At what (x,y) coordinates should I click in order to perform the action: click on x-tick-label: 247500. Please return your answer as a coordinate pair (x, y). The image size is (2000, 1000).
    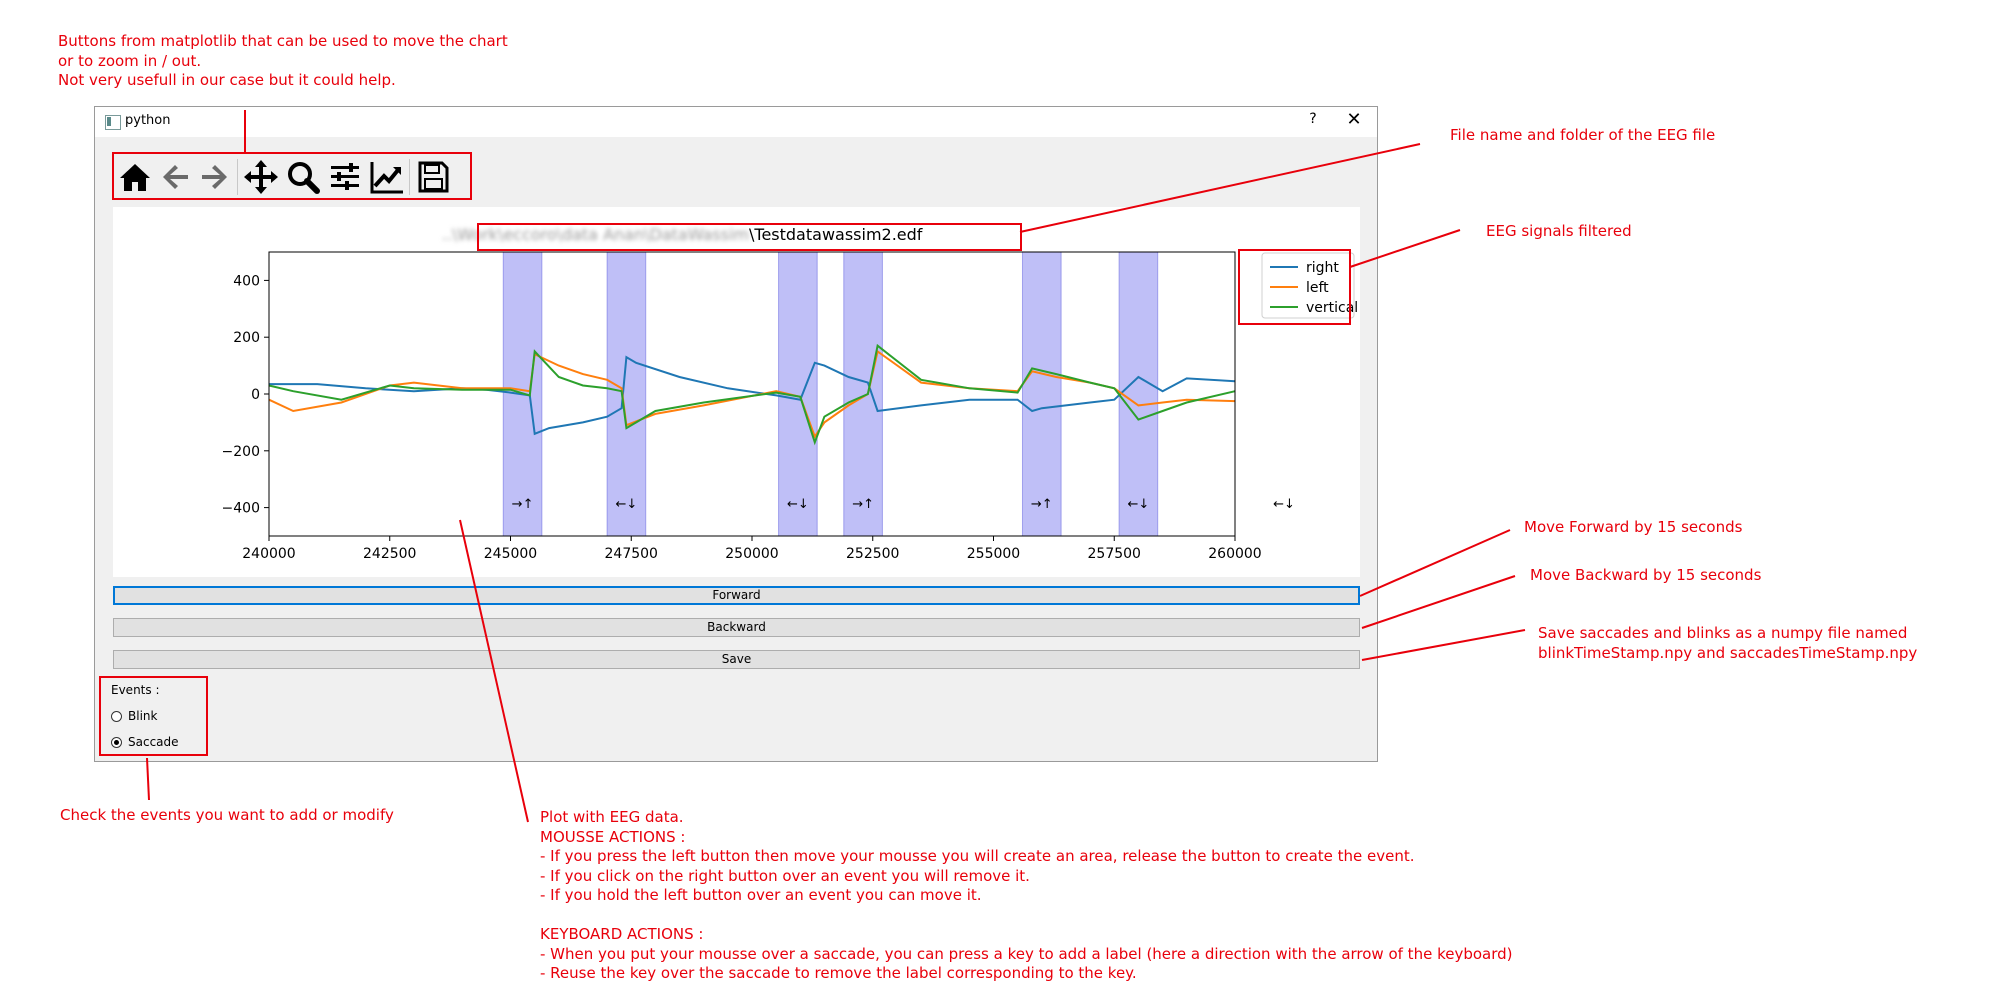
    Looking at the image, I should click on (631, 554).